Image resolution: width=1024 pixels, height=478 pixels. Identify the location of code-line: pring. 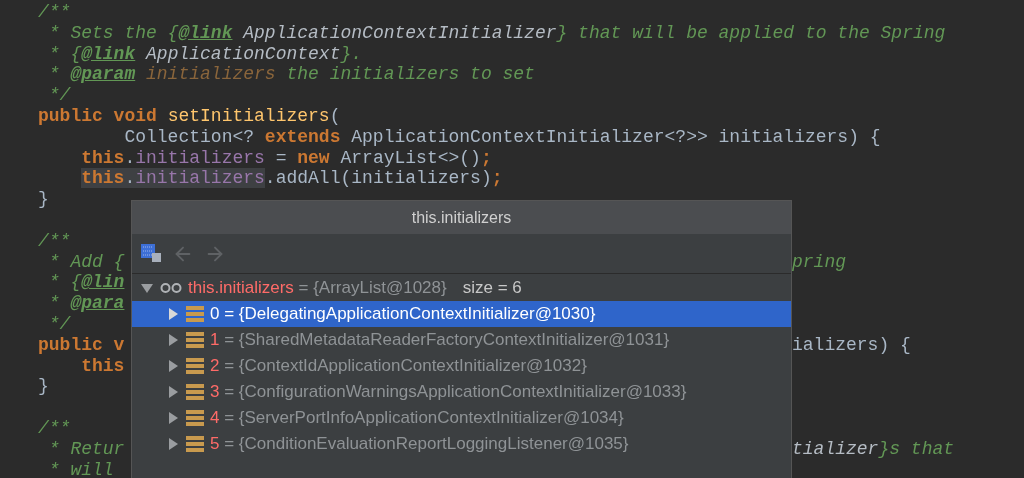
(819, 262).